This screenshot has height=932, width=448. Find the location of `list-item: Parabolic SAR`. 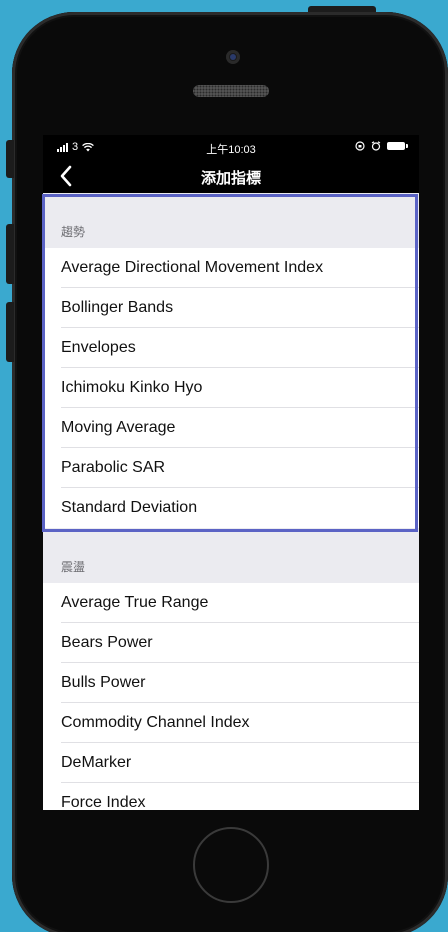

list-item: Parabolic SAR is located at coordinates (231, 468).